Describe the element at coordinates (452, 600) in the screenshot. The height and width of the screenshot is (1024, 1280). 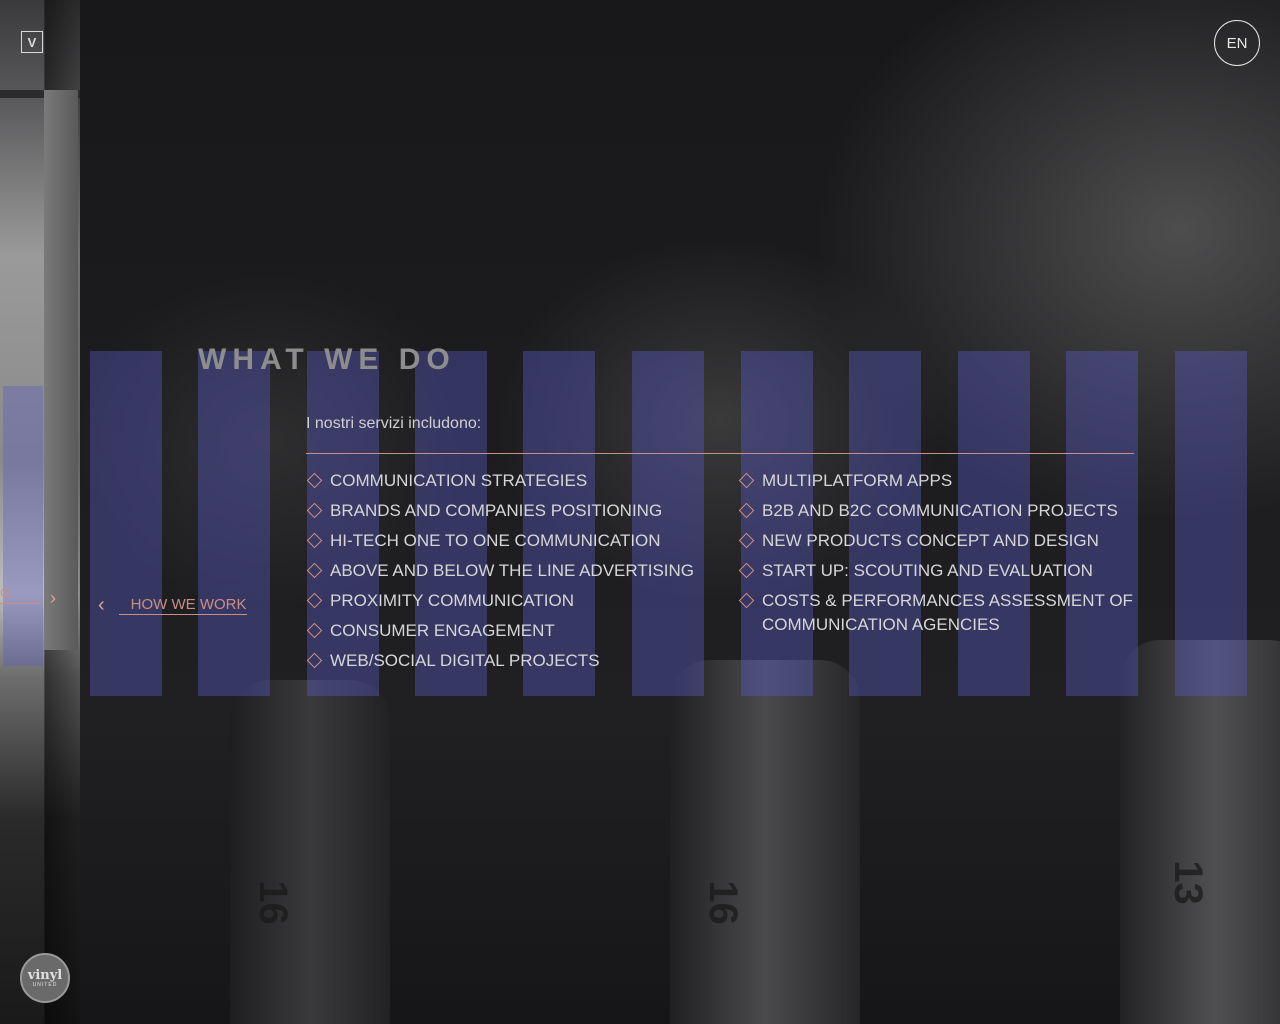
I see `service-label: PROXIMITY COMMUNICATION` at that location.